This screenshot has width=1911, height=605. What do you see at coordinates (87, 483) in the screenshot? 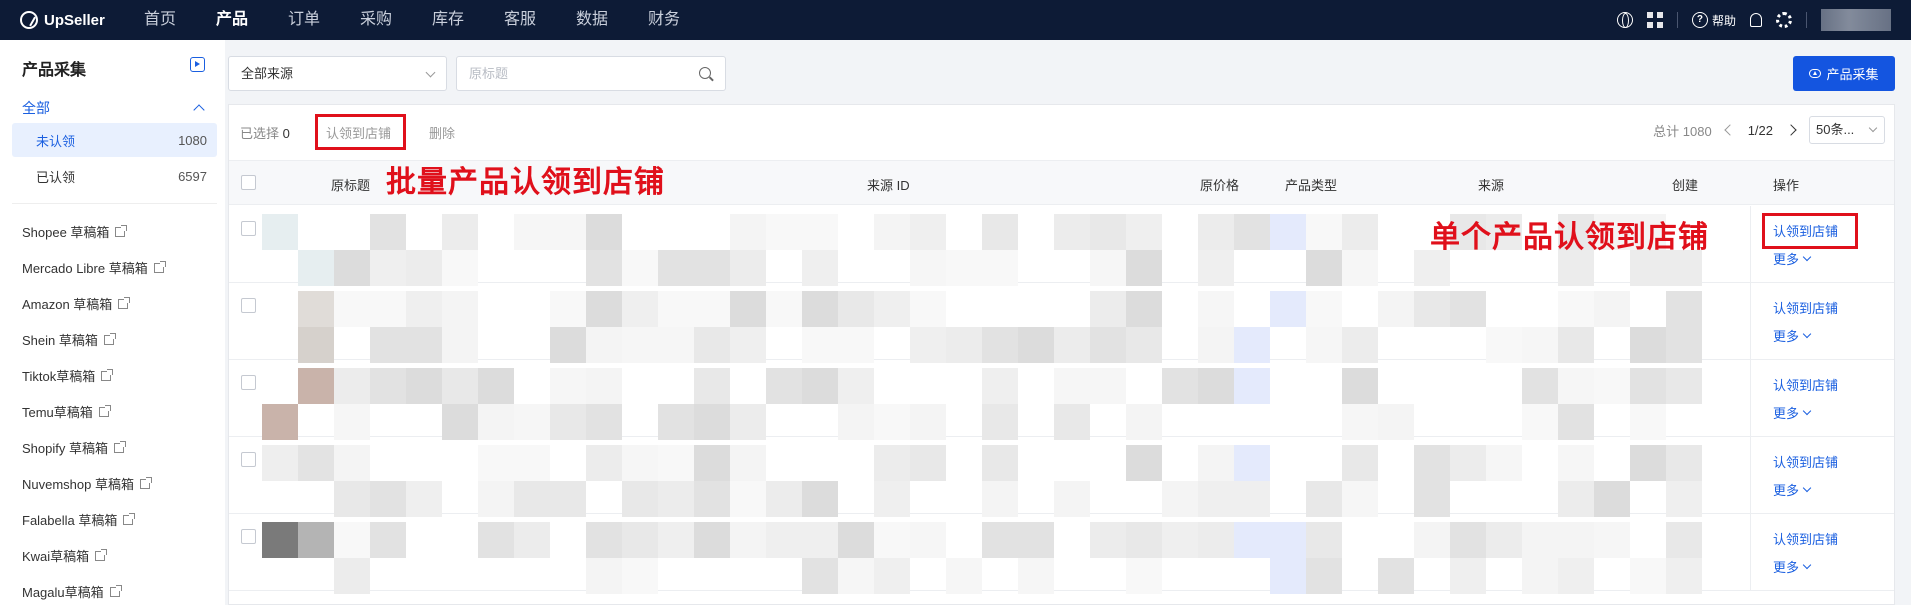
I see `sidebar-link-nuvemshop: Nuvemshop 草稿箱` at bounding box center [87, 483].